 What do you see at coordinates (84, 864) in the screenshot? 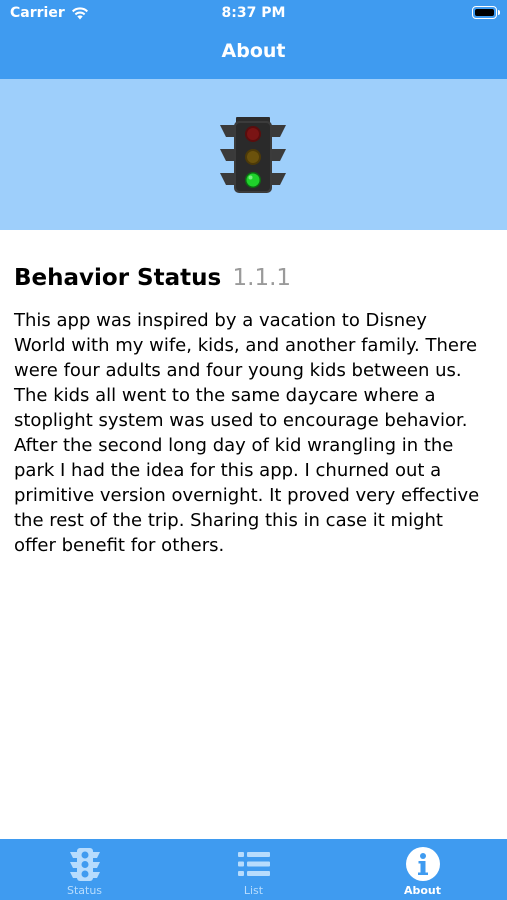
I see `traffic-light-icon` at bounding box center [84, 864].